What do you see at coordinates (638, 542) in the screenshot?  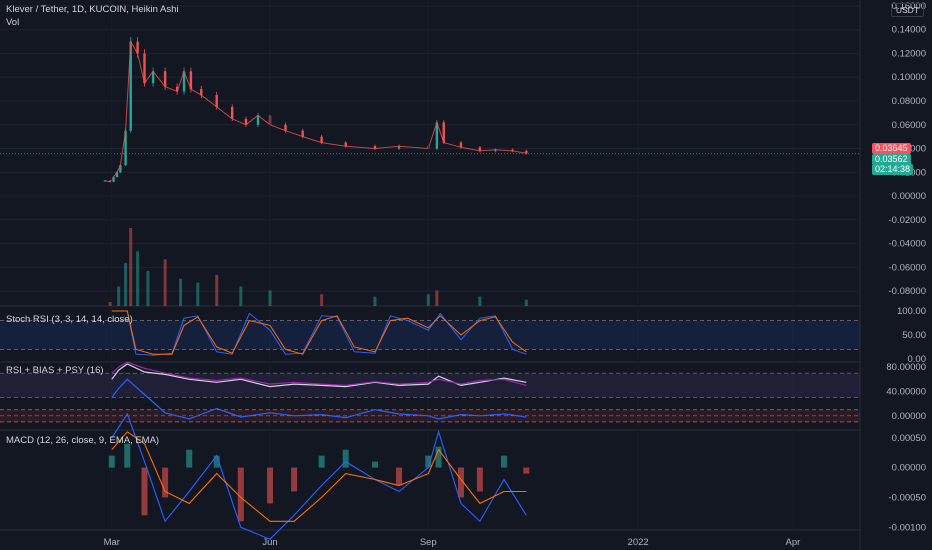 I see `time-tick-label: 2022` at bounding box center [638, 542].